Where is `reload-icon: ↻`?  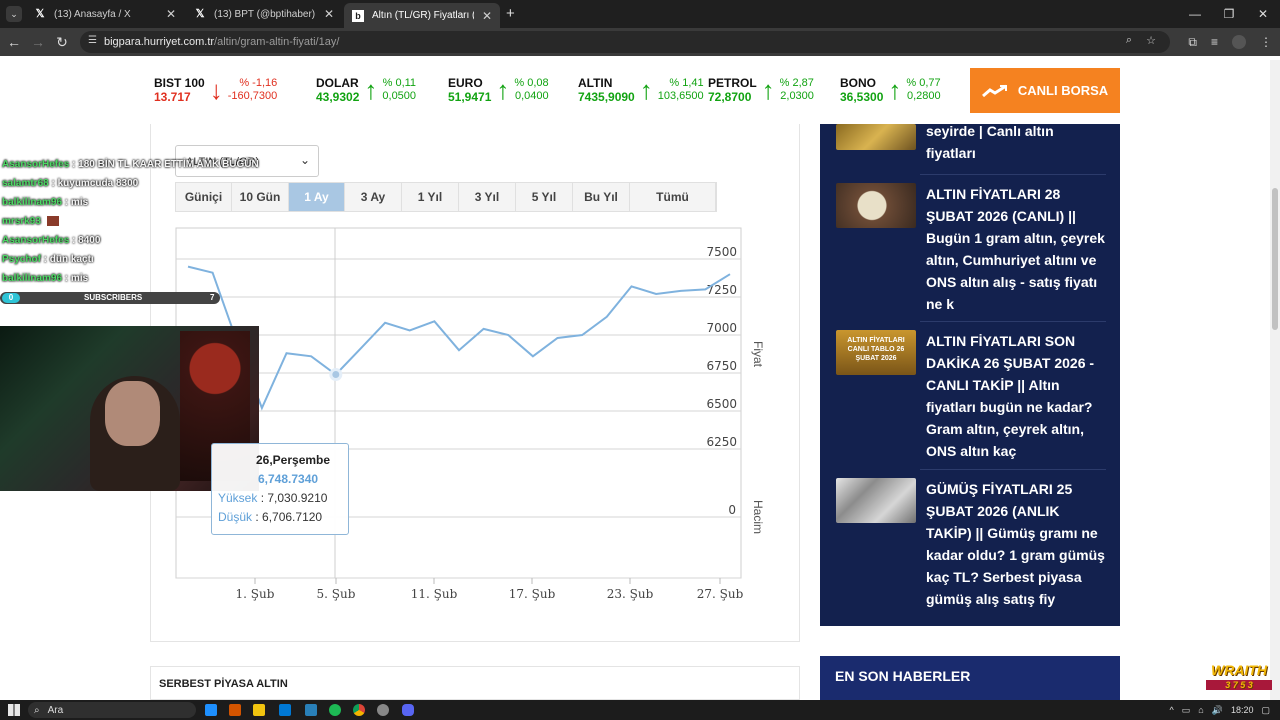
reload-icon: ↻ is located at coordinates (62, 42).